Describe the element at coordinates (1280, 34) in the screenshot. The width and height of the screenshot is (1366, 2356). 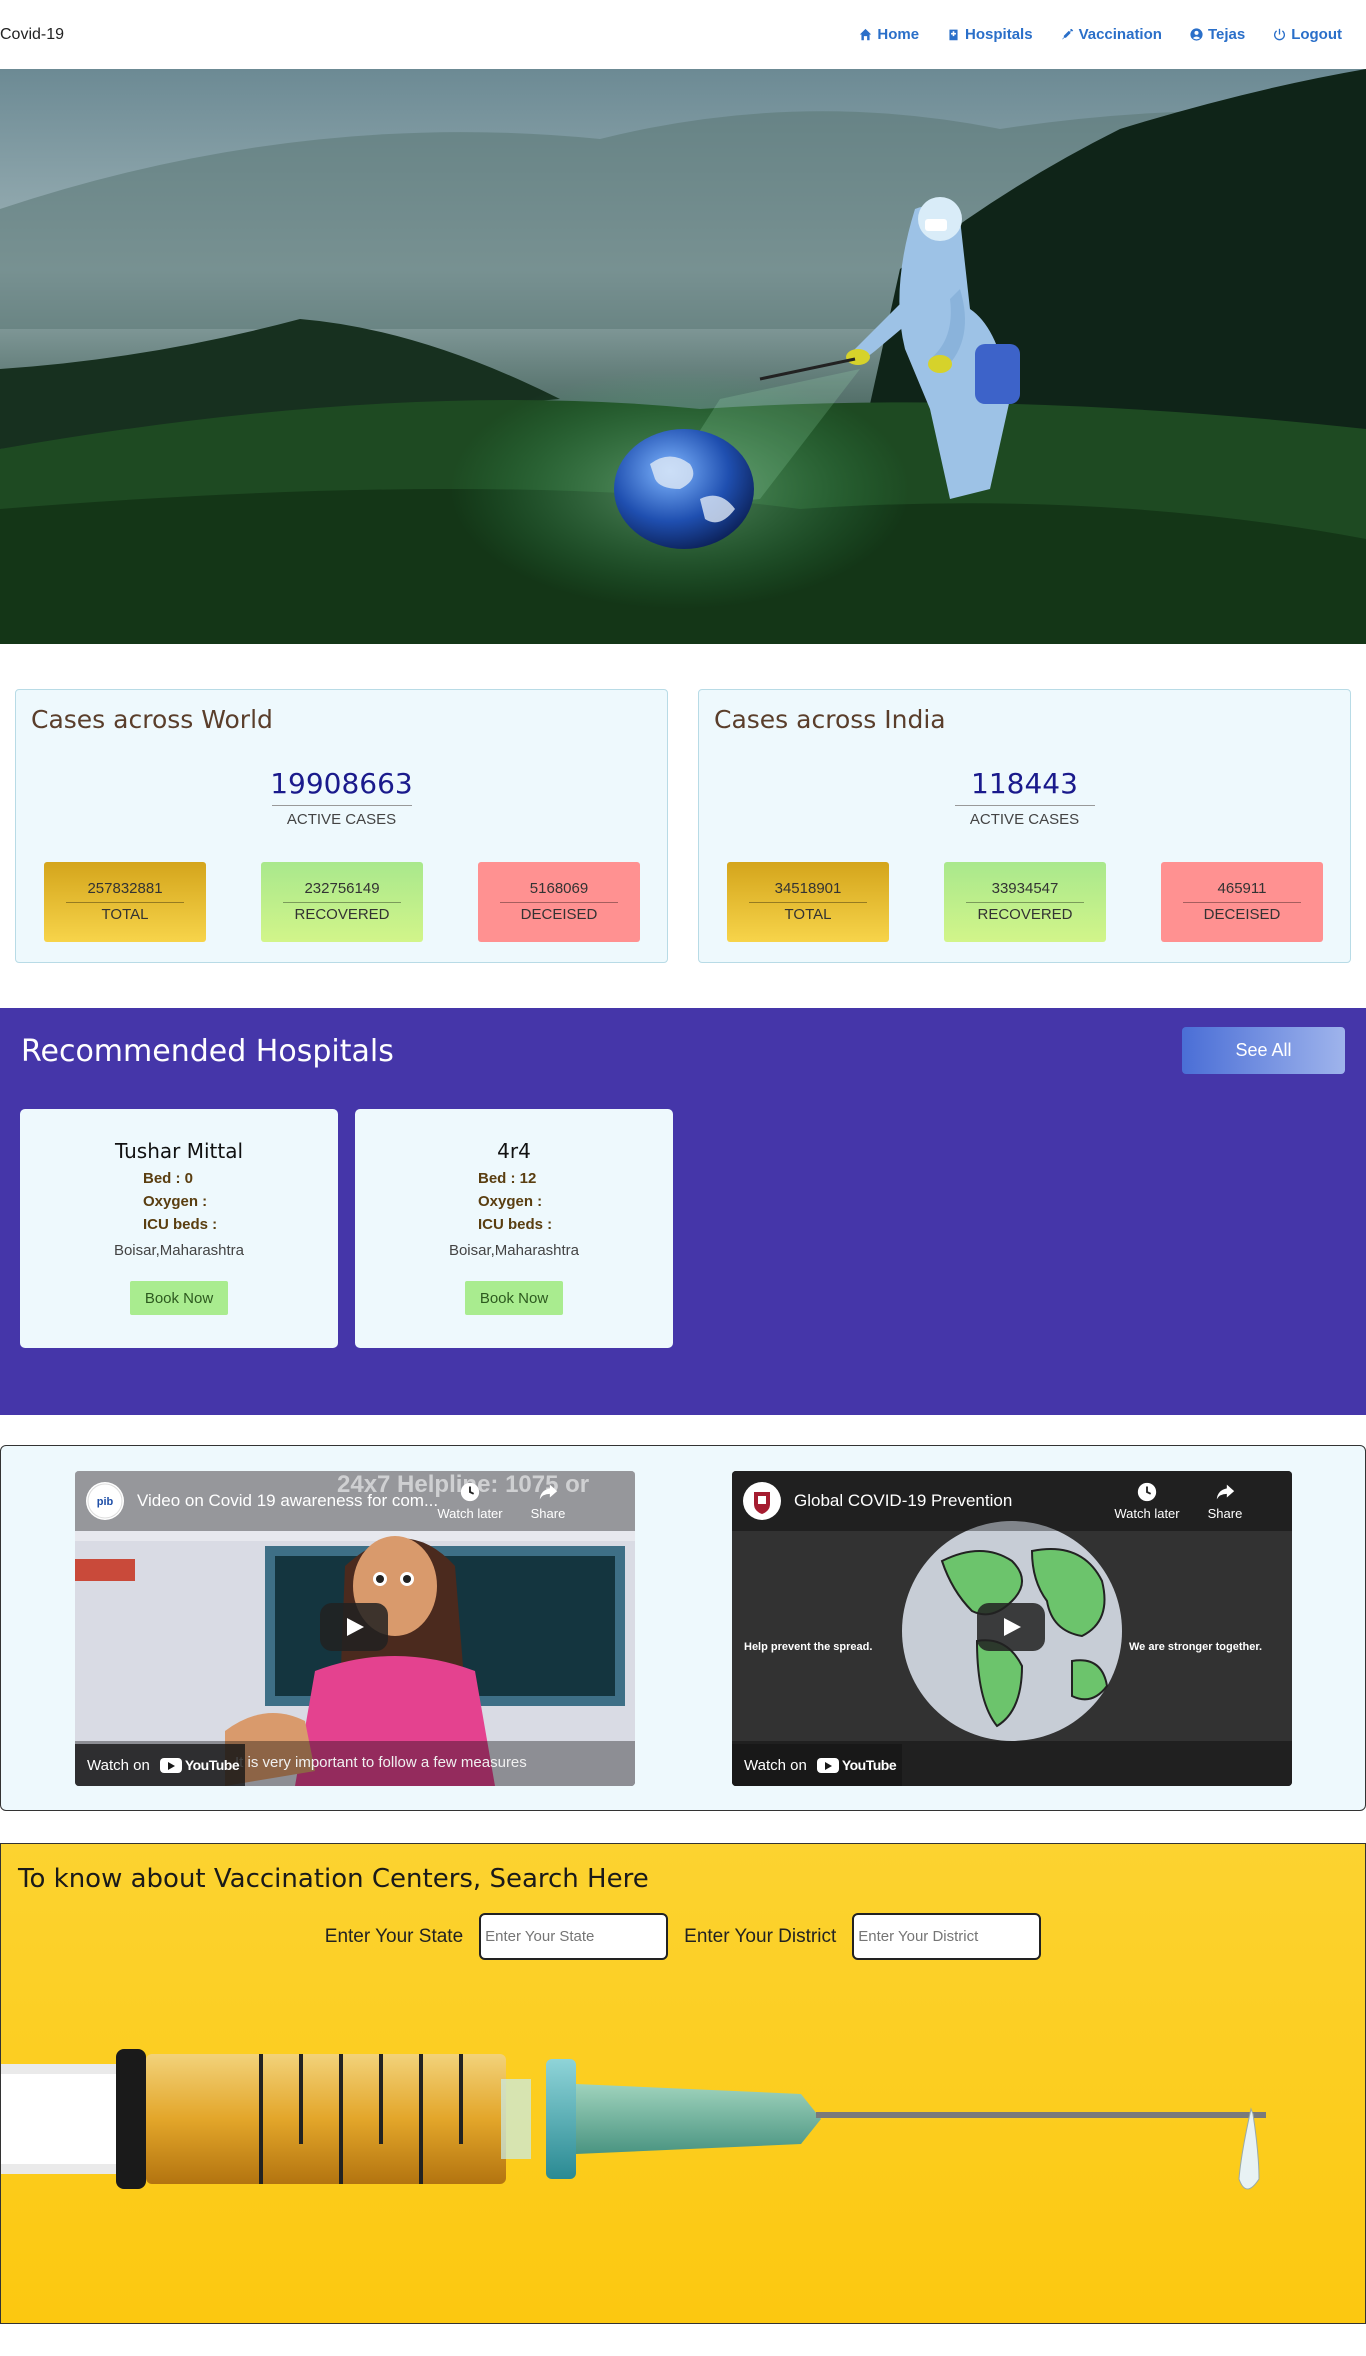
I see `power-icon` at that location.